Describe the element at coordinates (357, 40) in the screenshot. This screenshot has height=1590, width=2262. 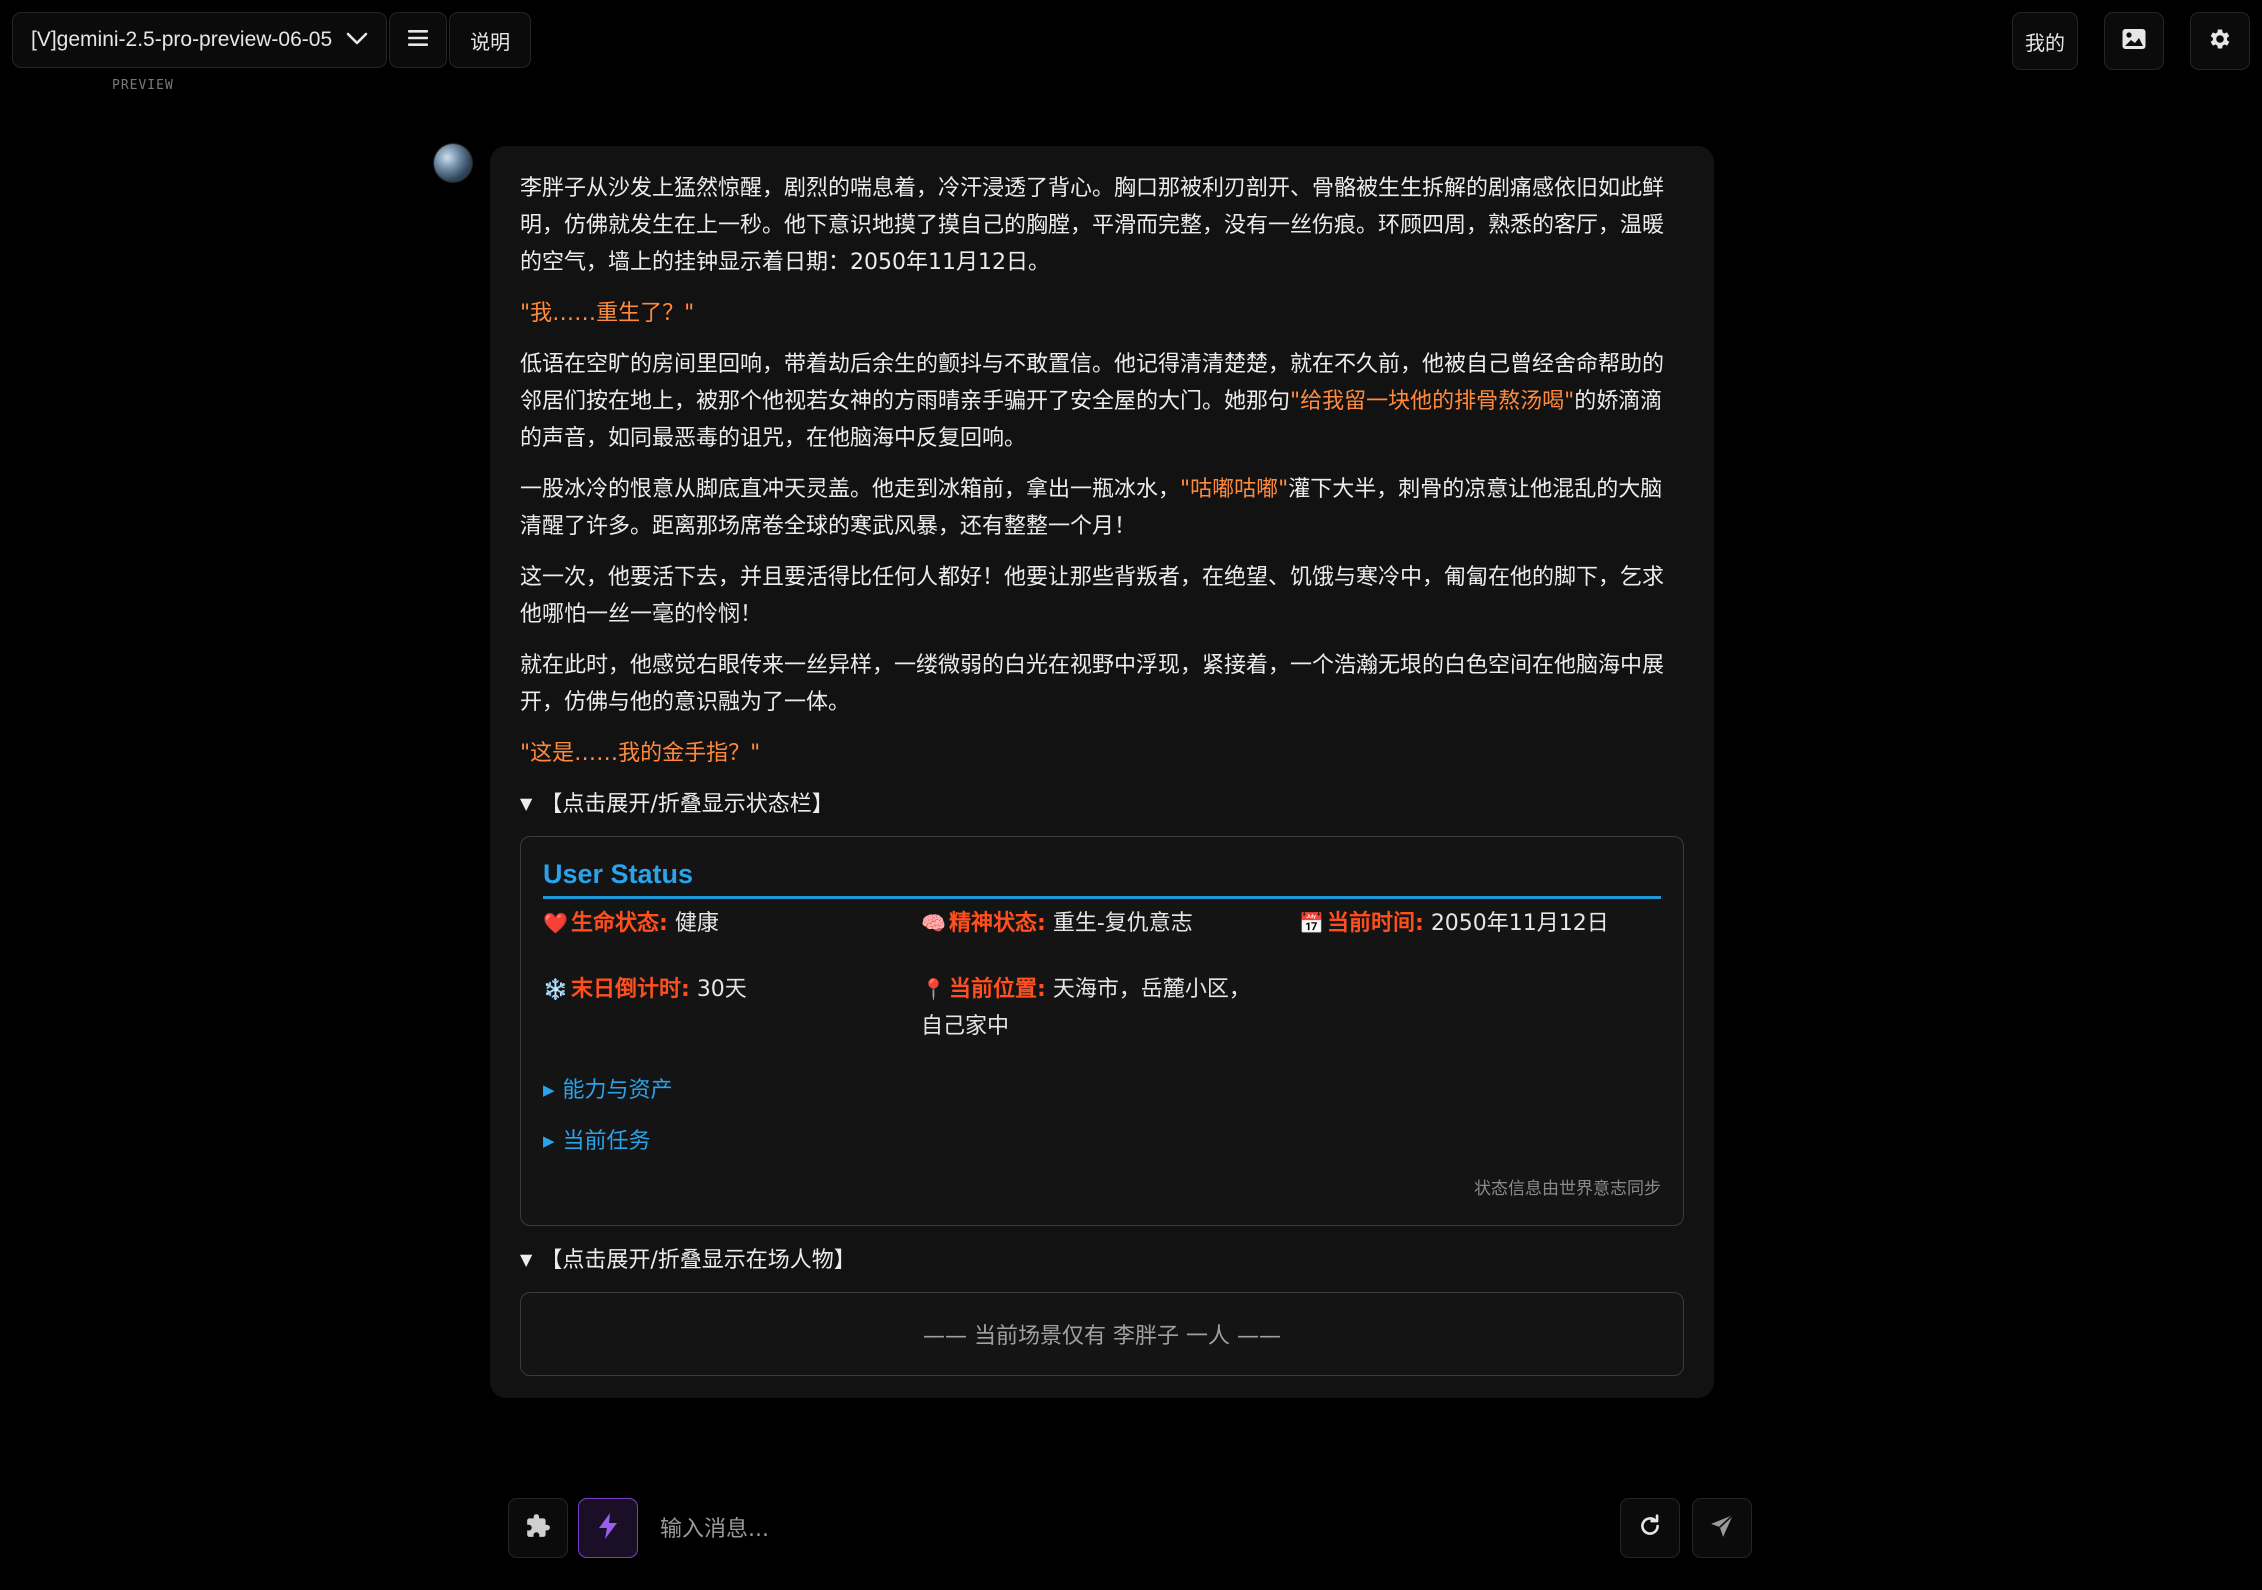
I see `chevron-down-icon` at that location.